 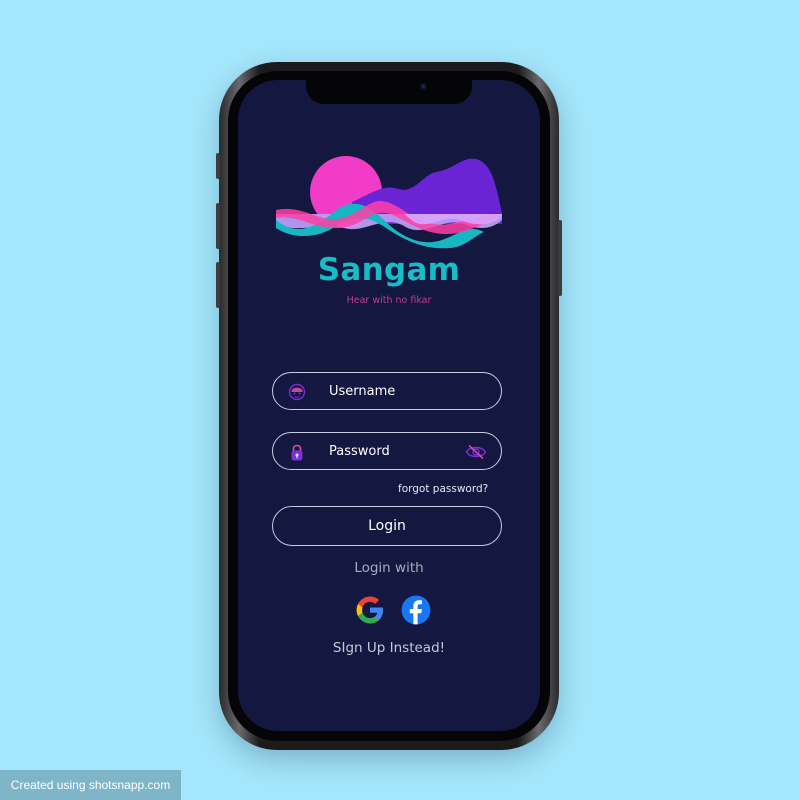 What do you see at coordinates (297, 452) in the screenshot?
I see `lock-icon` at bounding box center [297, 452].